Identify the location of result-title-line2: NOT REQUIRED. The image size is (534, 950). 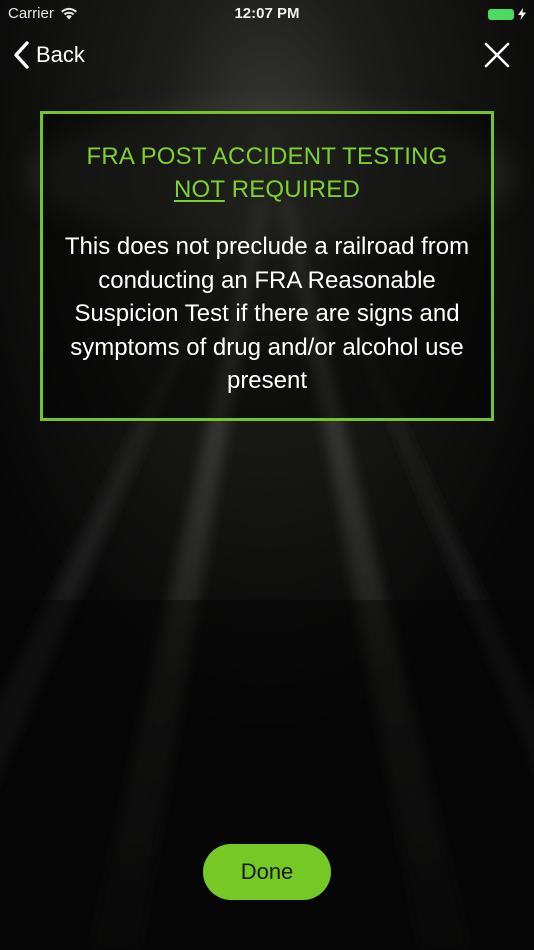
(267, 189).